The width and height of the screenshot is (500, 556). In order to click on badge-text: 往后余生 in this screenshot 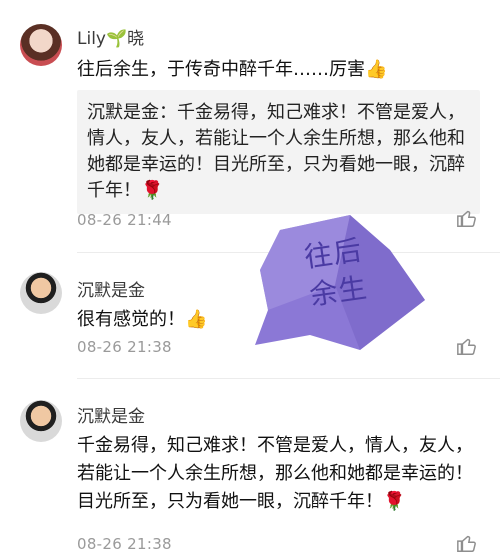, I will do `click(336, 272)`.